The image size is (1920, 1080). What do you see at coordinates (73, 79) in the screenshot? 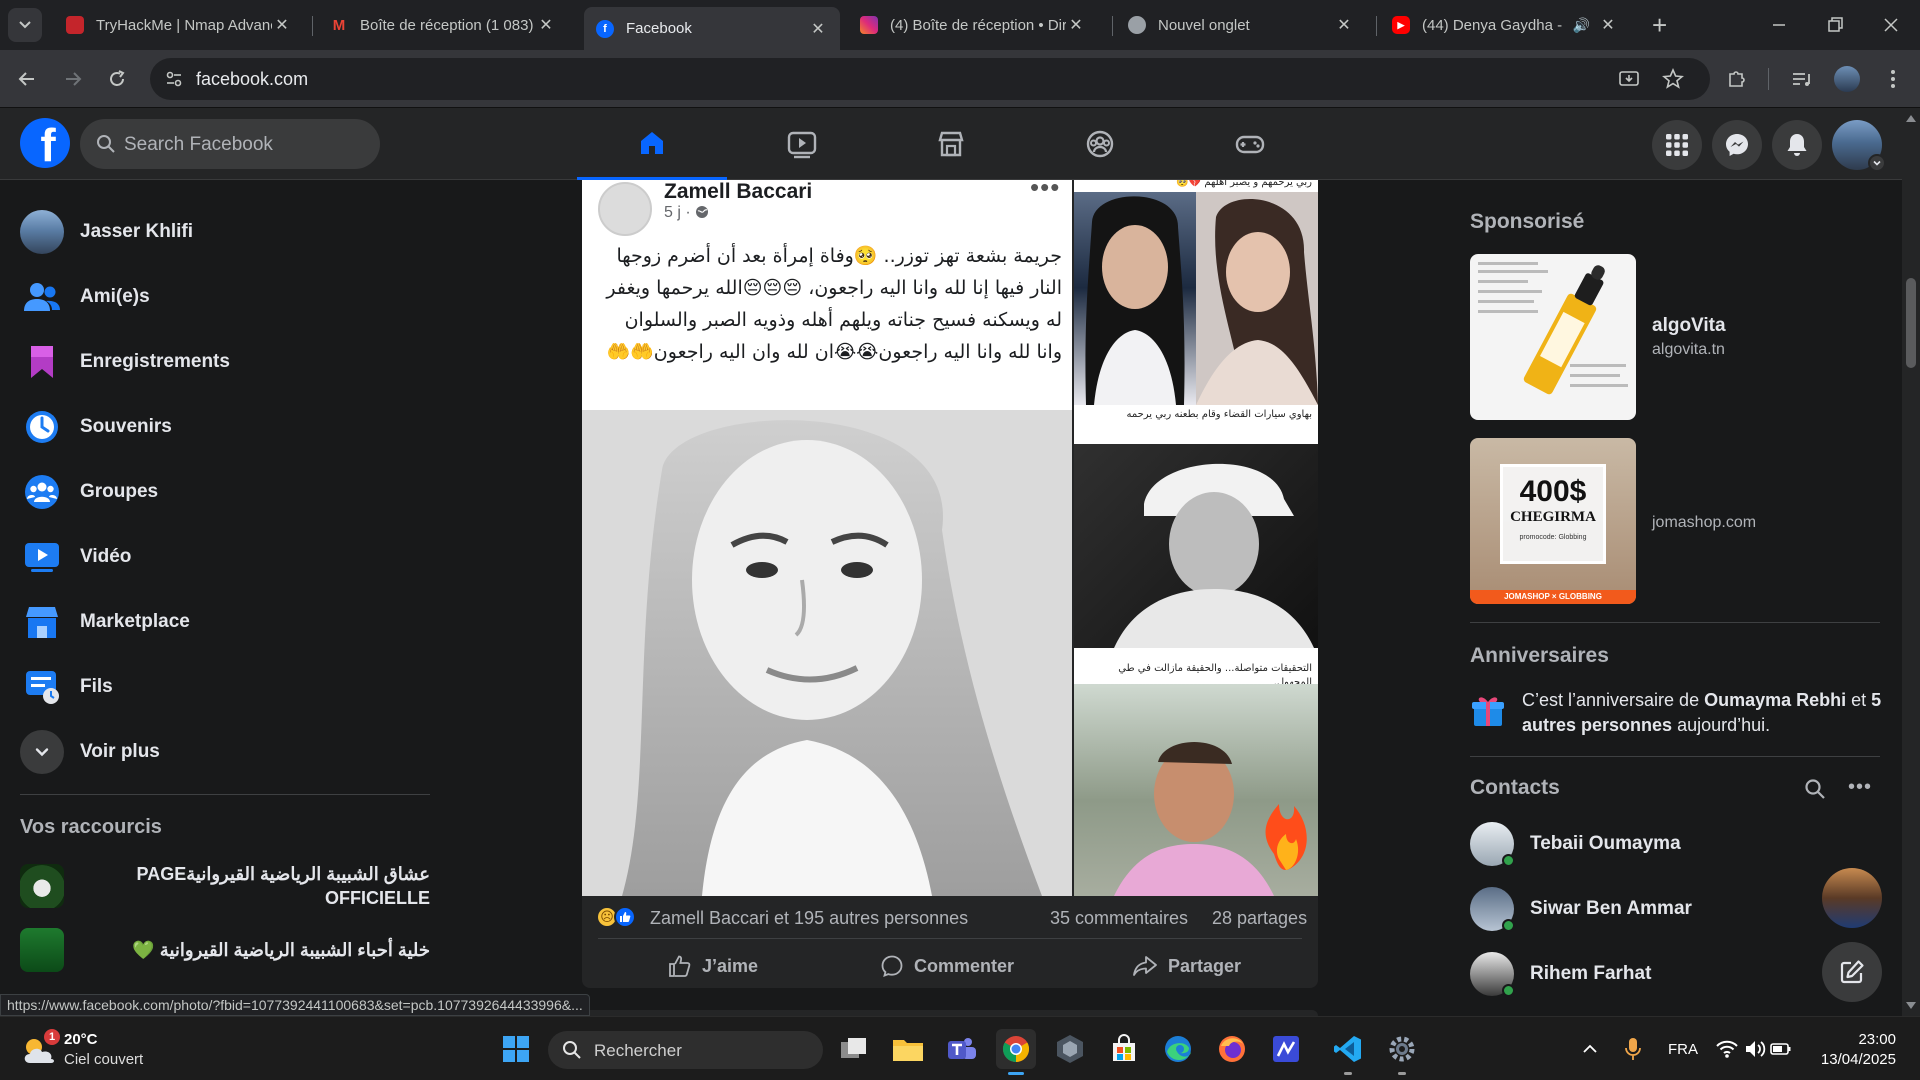
I see `forward-button` at bounding box center [73, 79].